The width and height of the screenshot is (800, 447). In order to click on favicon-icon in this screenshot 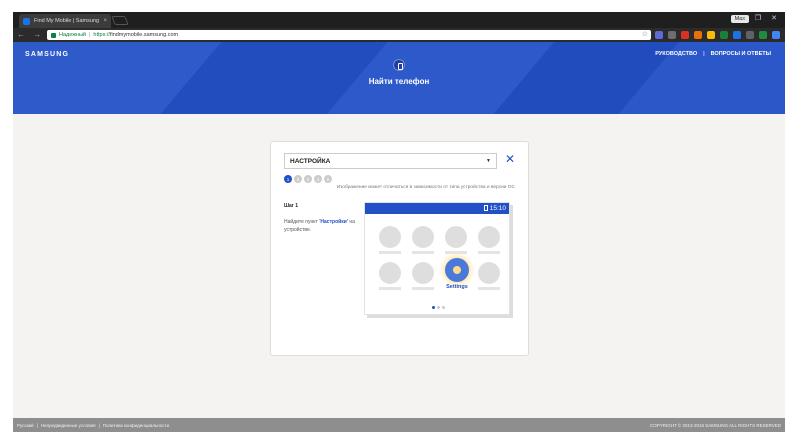, I will do `click(26, 21)`.